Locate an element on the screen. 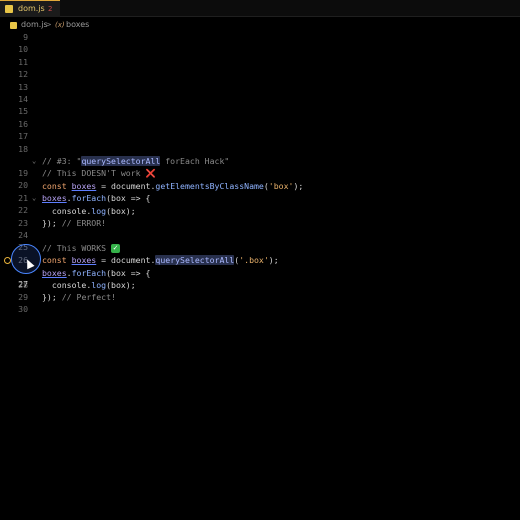  code-comment: // #3: " is located at coordinates (62, 161).